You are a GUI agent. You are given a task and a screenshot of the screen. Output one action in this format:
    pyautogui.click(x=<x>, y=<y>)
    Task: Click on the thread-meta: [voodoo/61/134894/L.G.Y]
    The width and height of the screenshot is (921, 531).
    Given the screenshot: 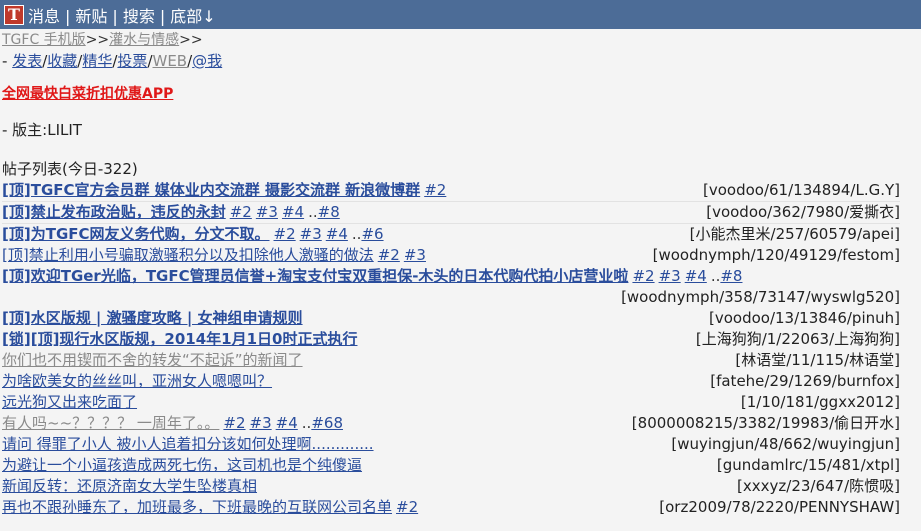 What is the action you would take?
    pyautogui.click(x=801, y=190)
    